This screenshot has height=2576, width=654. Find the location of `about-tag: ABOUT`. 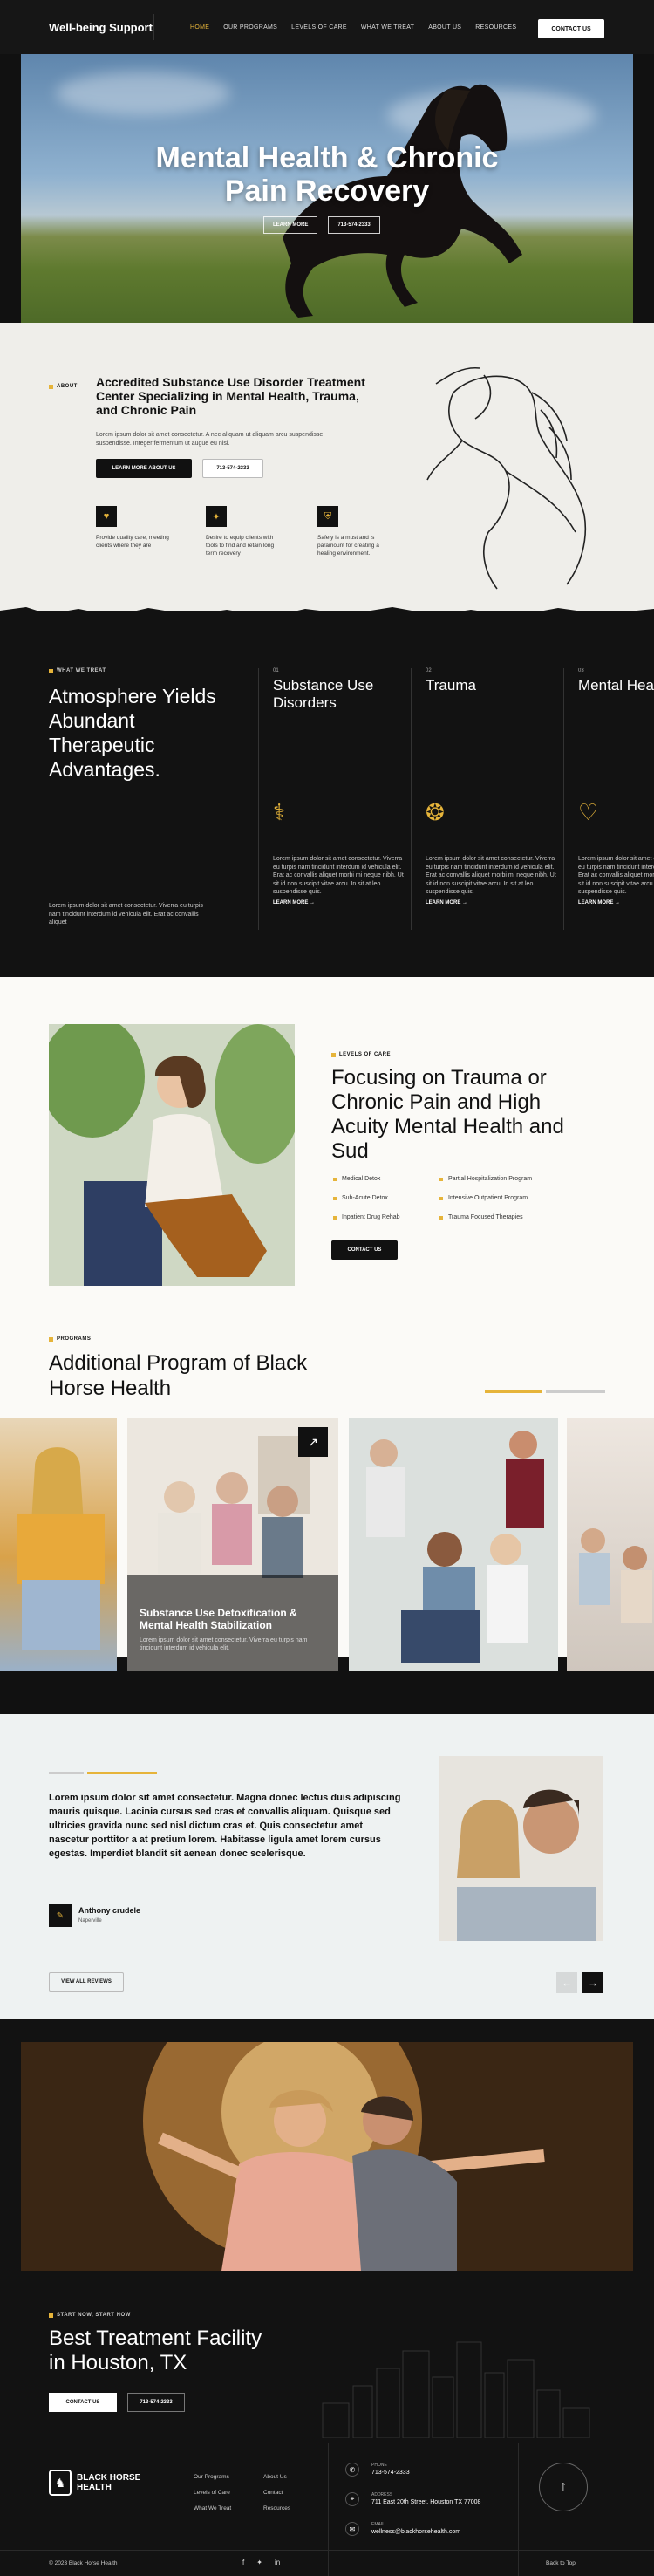

about-tag: ABOUT is located at coordinates (63, 386).